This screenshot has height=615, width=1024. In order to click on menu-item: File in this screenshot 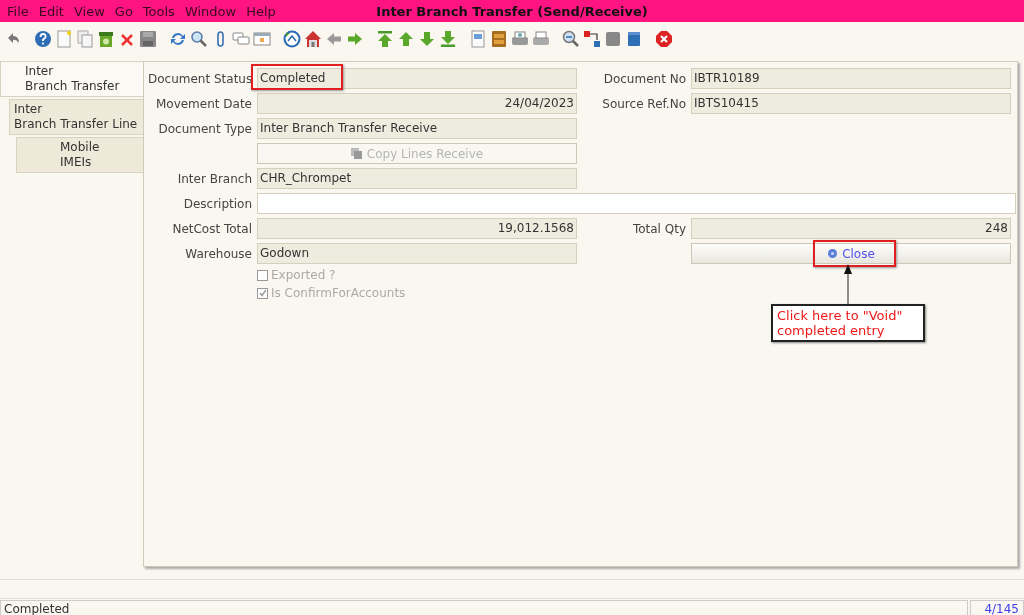, I will do `click(19, 11)`.